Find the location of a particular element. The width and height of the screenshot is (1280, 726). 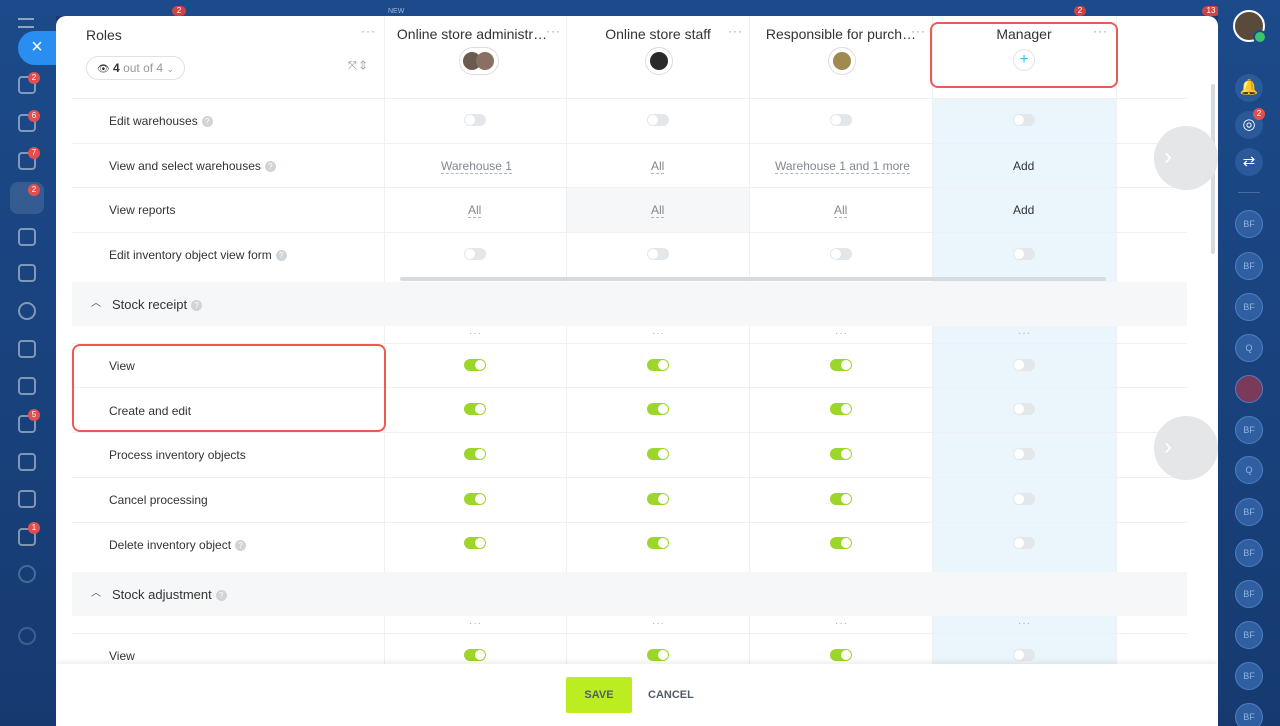

add-reports-link: Add is located at coordinates (1023, 210).